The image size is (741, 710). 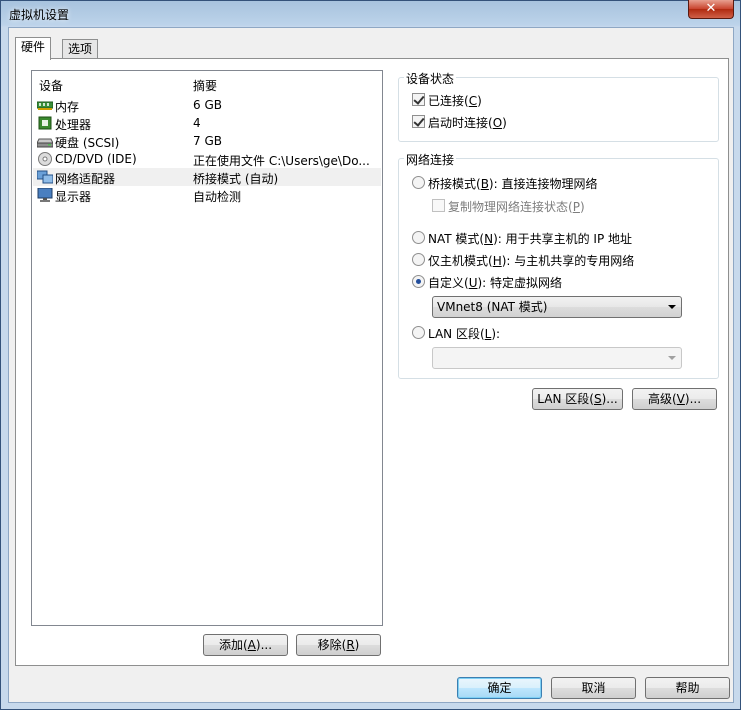 What do you see at coordinates (73, 197) in the screenshot?
I see `device-name: 显示器` at bounding box center [73, 197].